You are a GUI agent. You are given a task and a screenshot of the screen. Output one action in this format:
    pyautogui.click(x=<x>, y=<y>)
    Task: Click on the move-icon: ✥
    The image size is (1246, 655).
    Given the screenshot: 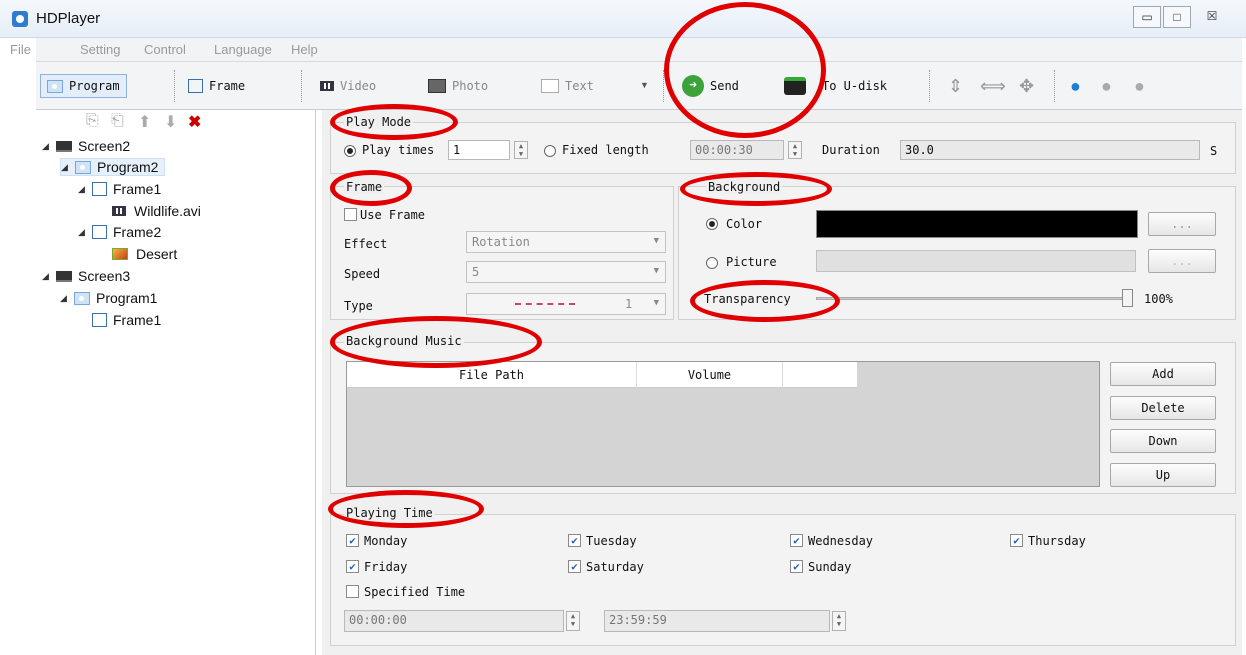 What is the action you would take?
    pyautogui.click(x=1026, y=86)
    